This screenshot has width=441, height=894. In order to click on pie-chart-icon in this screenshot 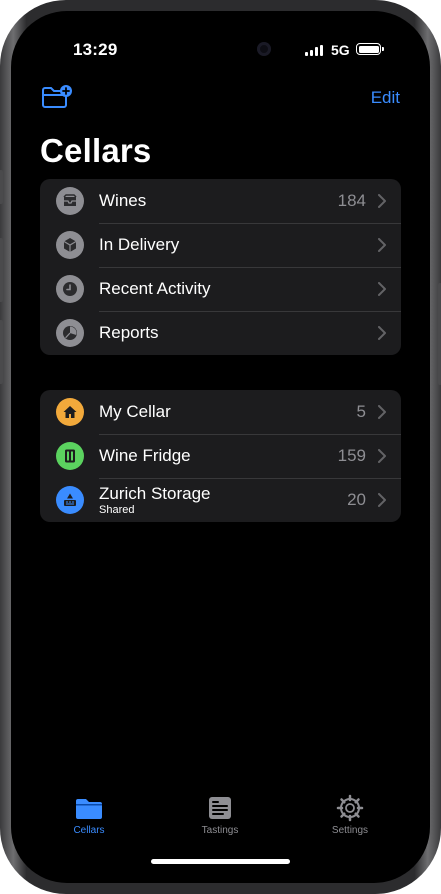, I will do `click(70, 333)`.